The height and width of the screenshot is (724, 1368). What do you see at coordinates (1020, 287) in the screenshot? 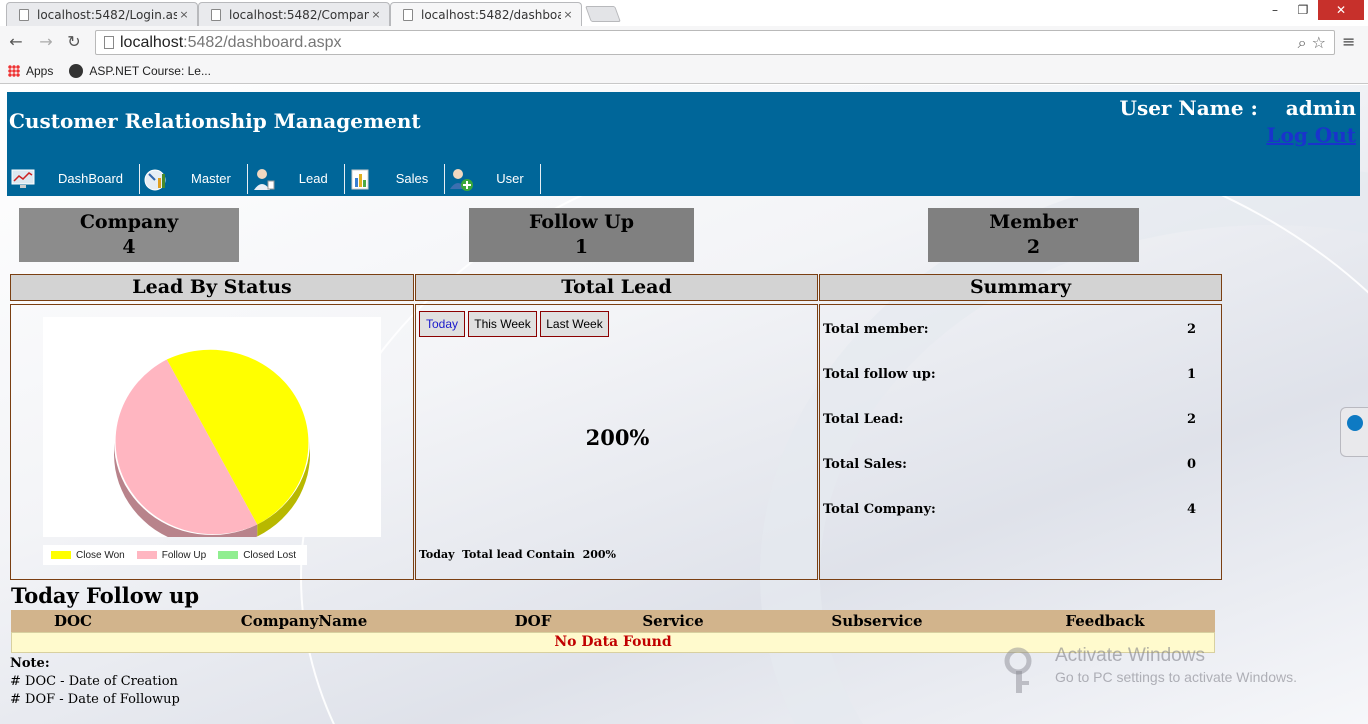
I see `summary-heading: Summary` at bounding box center [1020, 287].